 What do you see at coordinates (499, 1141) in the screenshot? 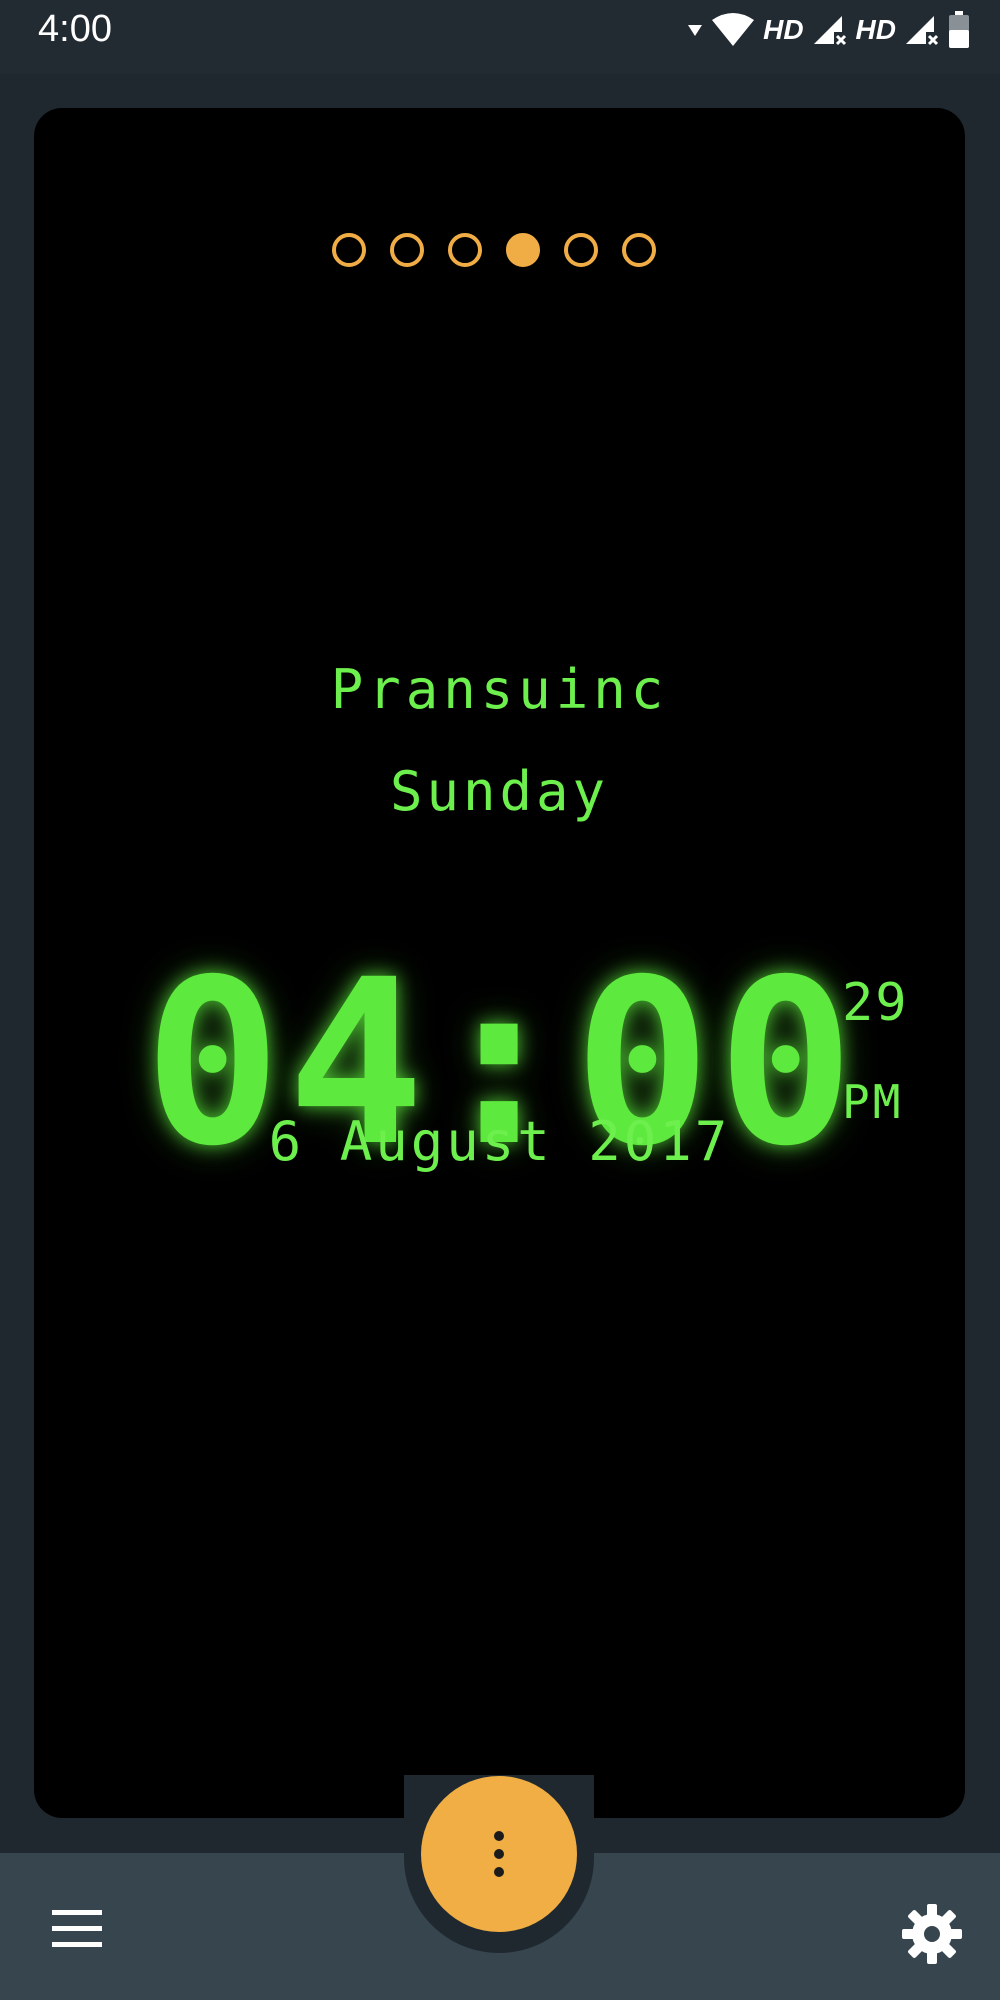
I see `date-label: 6 August 2017` at bounding box center [499, 1141].